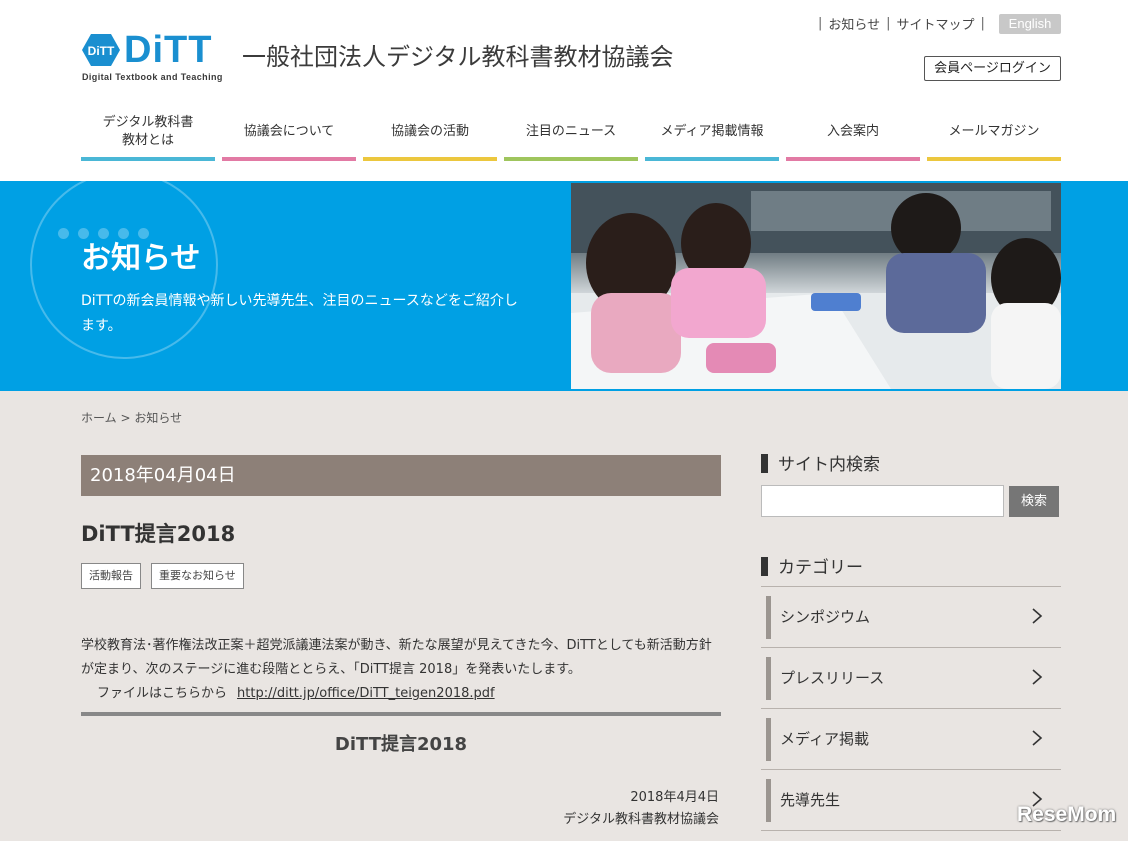 The image size is (1128, 841). I want to click on category-item-symposium: シンポジウム, so click(911, 617).